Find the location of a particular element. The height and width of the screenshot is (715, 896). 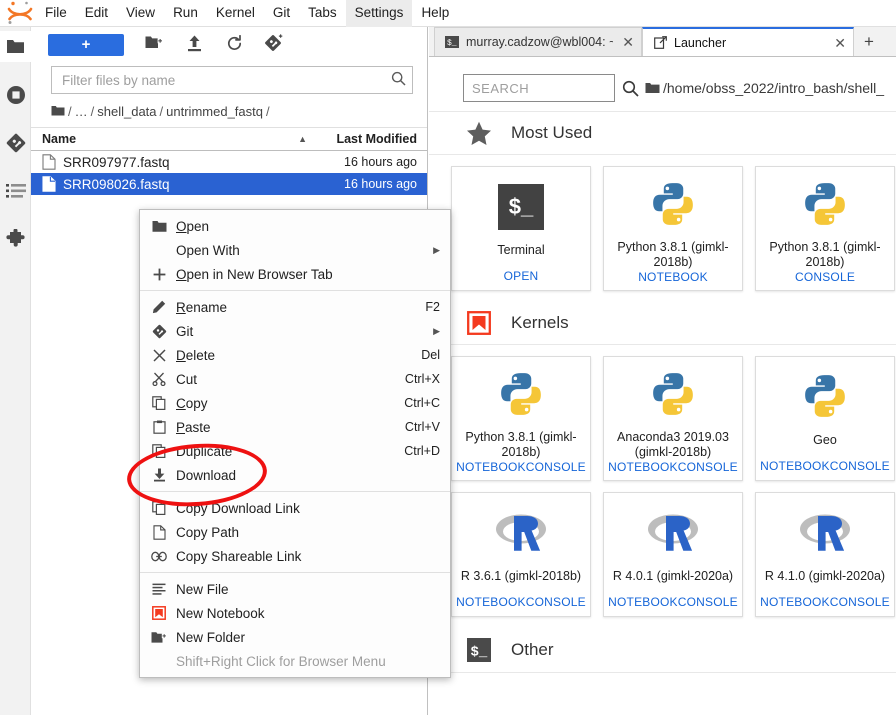

launcher-card-python-notebook: Python 3.8.1 (gimkl-2018b) NOTEBOOK is located at coordinates (673, 228).